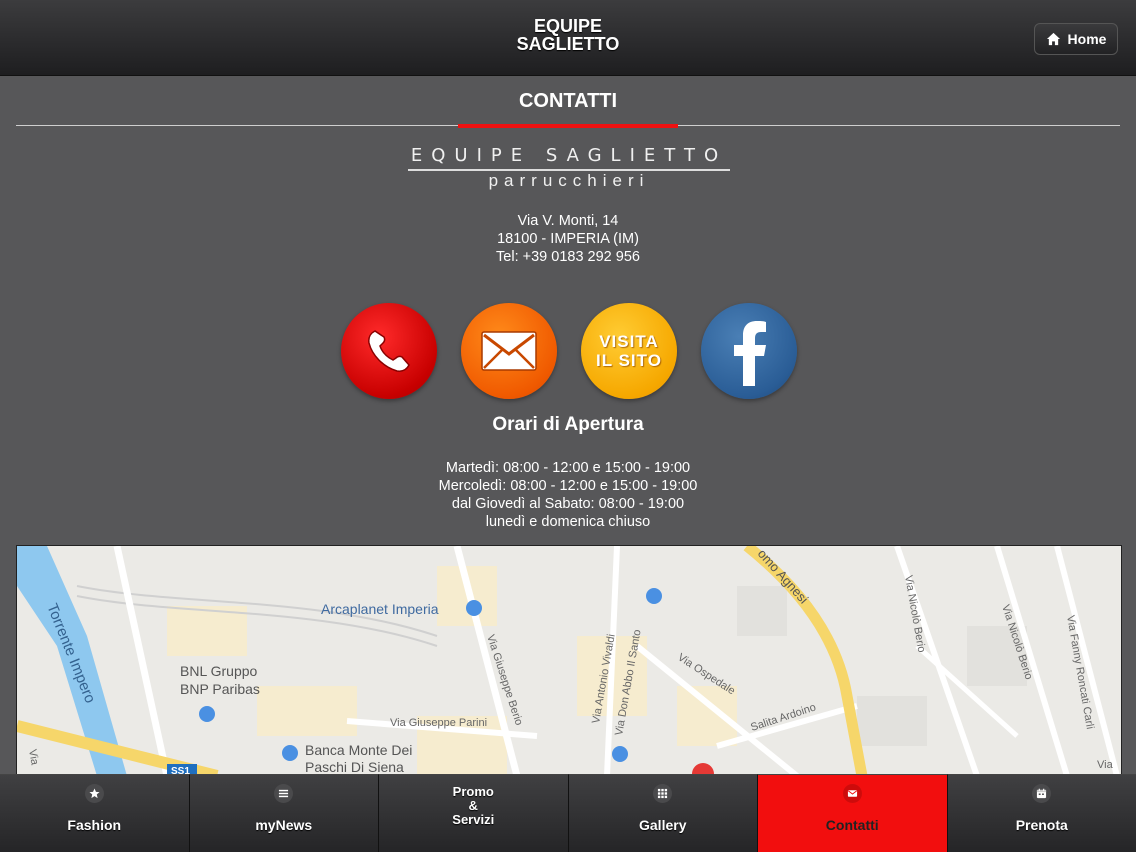  What do you see at coordinates (284, 793) in the screenshot?
I see `list-icon` at bounding box center [284, 793].